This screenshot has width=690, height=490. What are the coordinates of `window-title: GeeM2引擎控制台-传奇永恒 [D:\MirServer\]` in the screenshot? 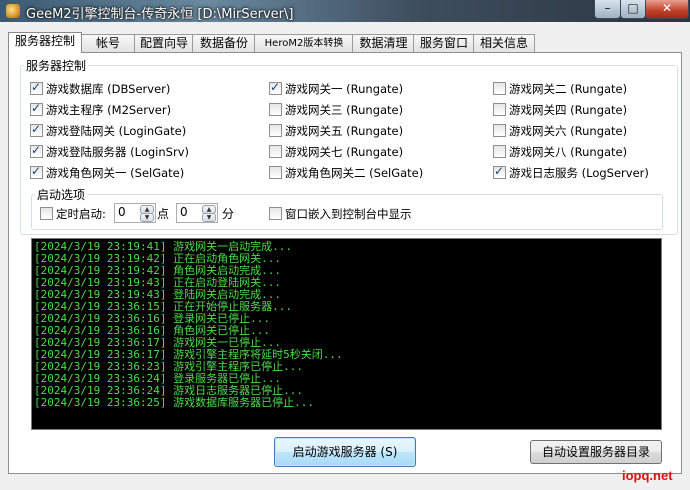 It's located at (160, 14).